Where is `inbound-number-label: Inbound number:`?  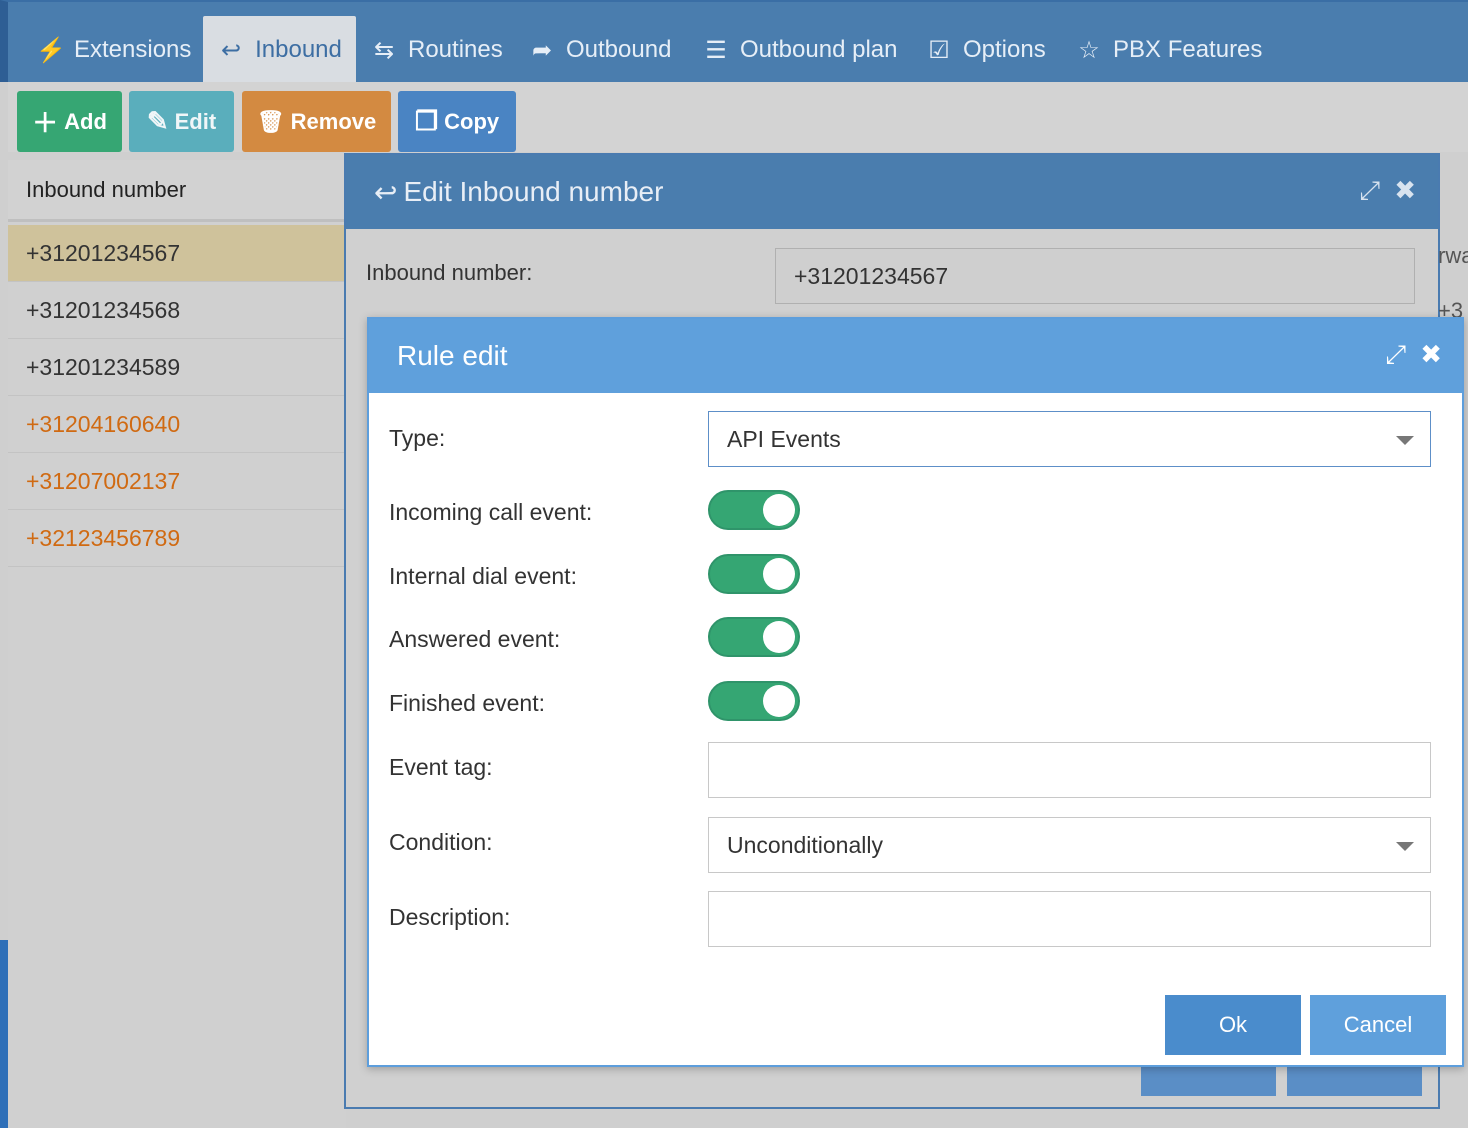
inbound-number-label: Inbound number: is located at coordinates (449, 272).